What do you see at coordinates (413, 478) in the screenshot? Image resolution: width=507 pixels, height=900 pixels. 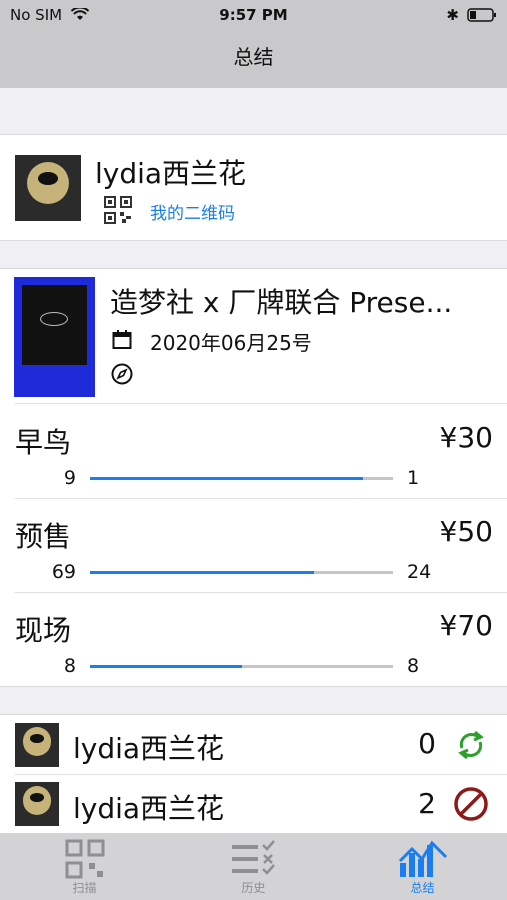 I see `ticket-remaining: 1` at bounding box center [413, 478].